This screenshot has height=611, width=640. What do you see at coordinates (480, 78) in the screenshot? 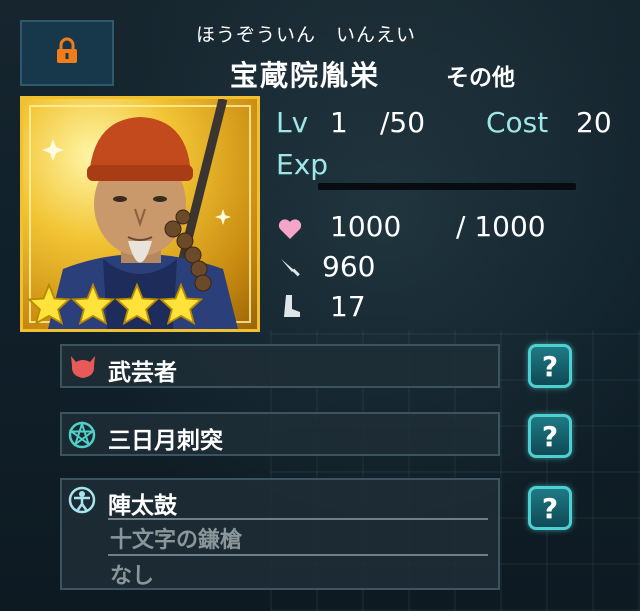
I see `faction-label: その他` at bounding box center [480, 78].